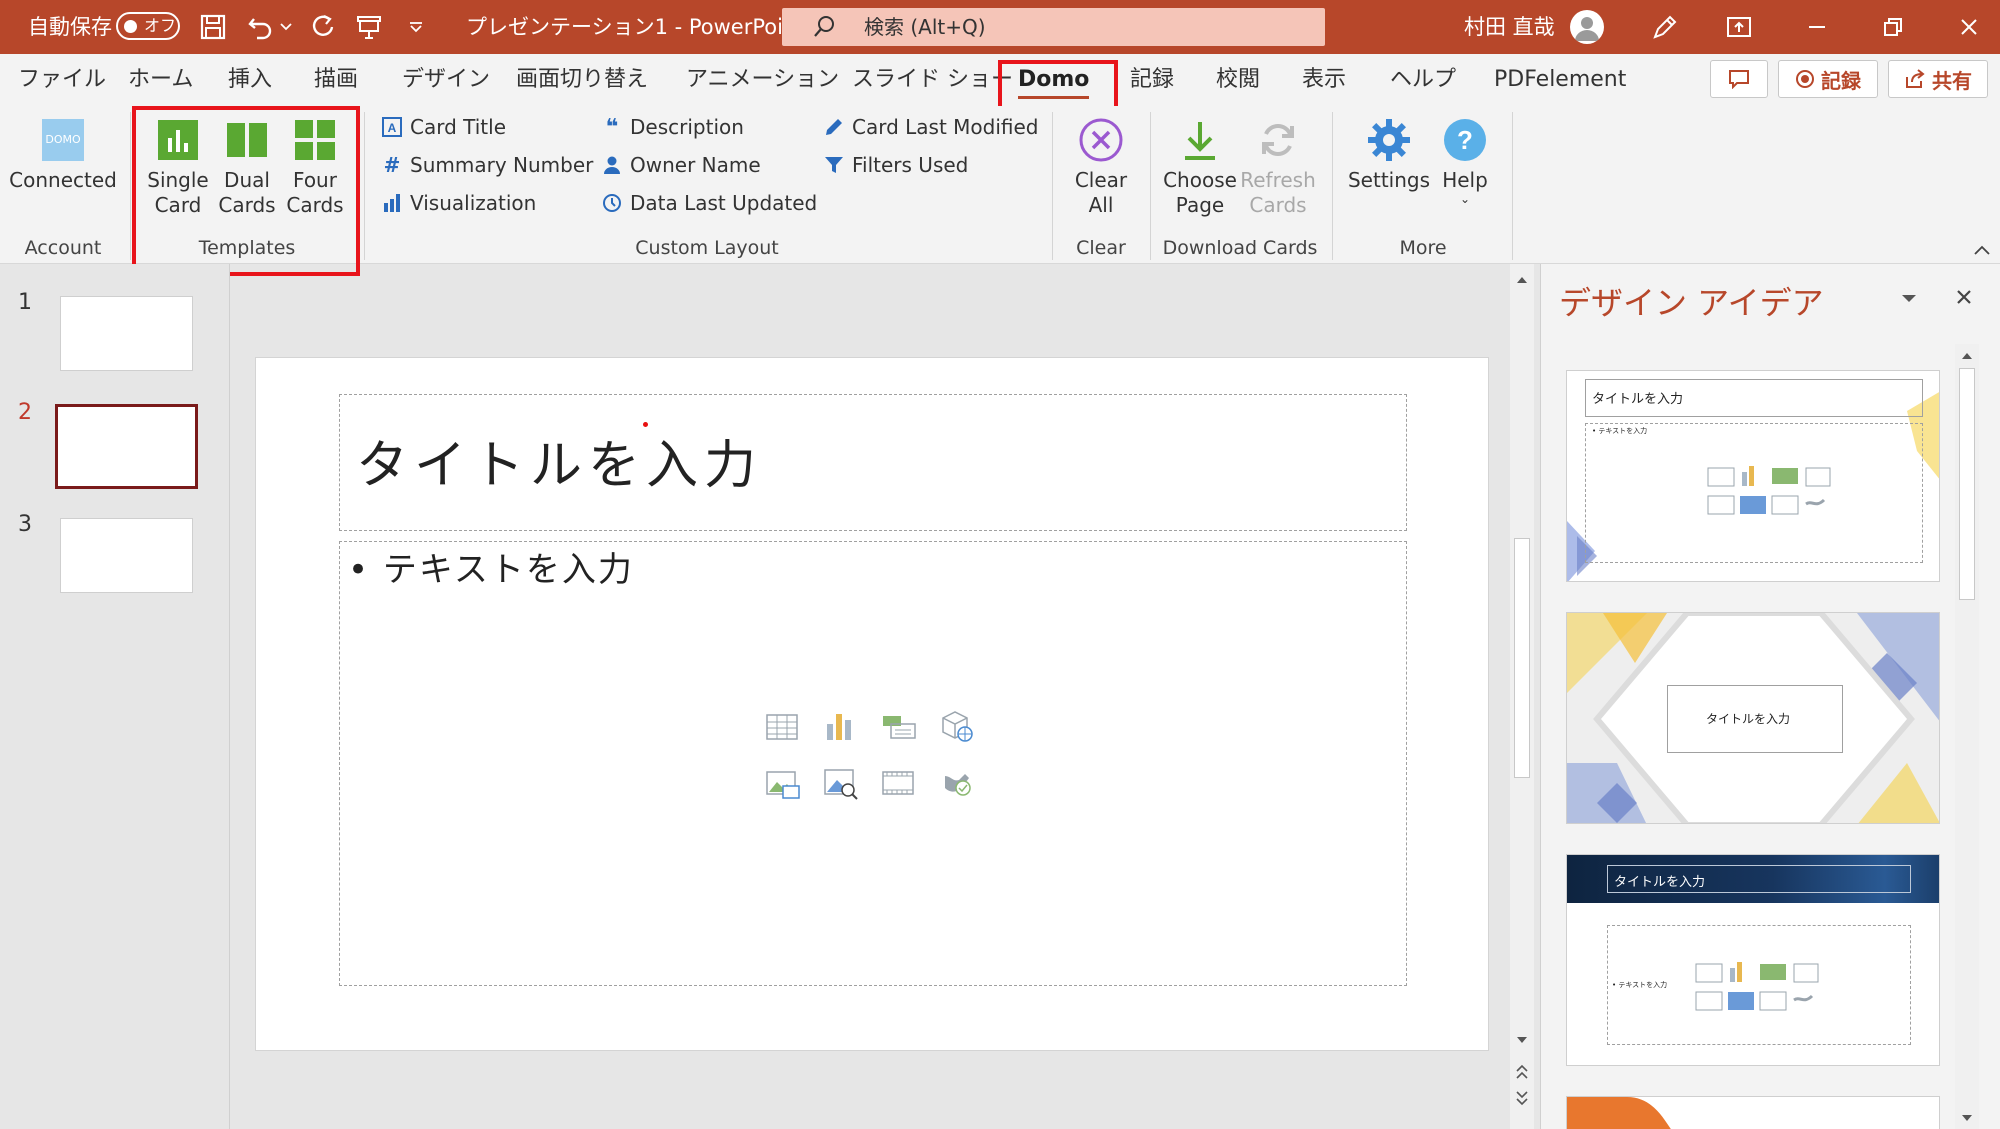 The image size is (2000, 1129). What do you see at coordinates (1053, 27) in the screenshot?
I see `search-box: 検索 (Alt+Q)` at bounding box center [1053, 27].